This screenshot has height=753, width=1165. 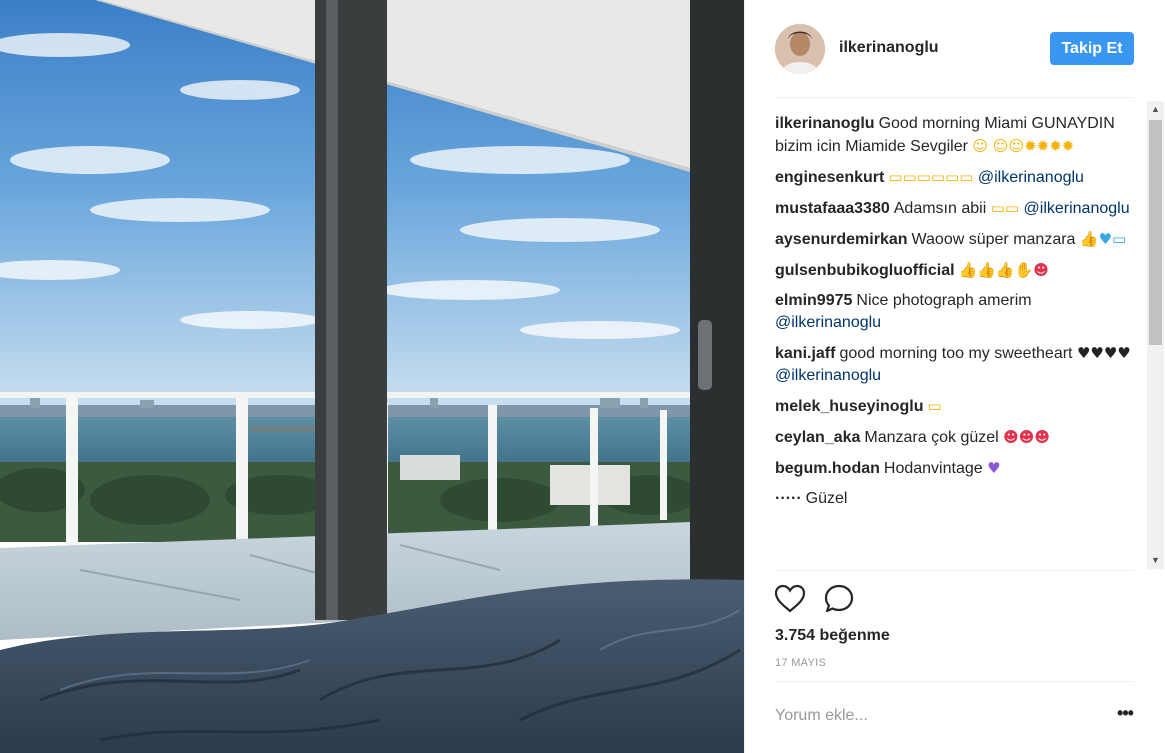 I want to click on add-comment-input, so click(x=930, y=716).